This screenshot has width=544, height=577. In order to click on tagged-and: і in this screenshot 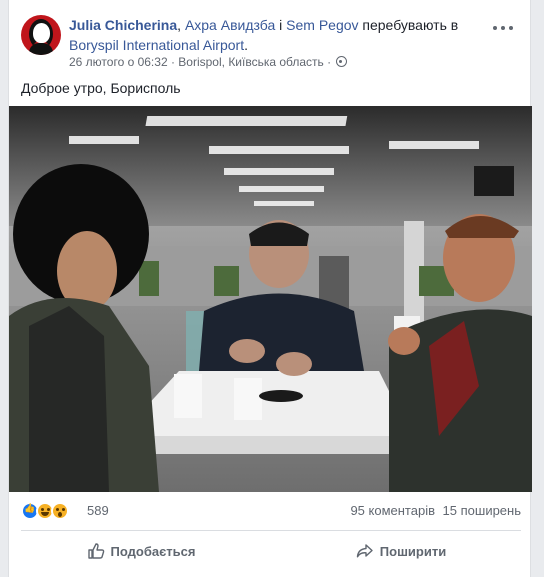, I will do `click(281, 25)`.